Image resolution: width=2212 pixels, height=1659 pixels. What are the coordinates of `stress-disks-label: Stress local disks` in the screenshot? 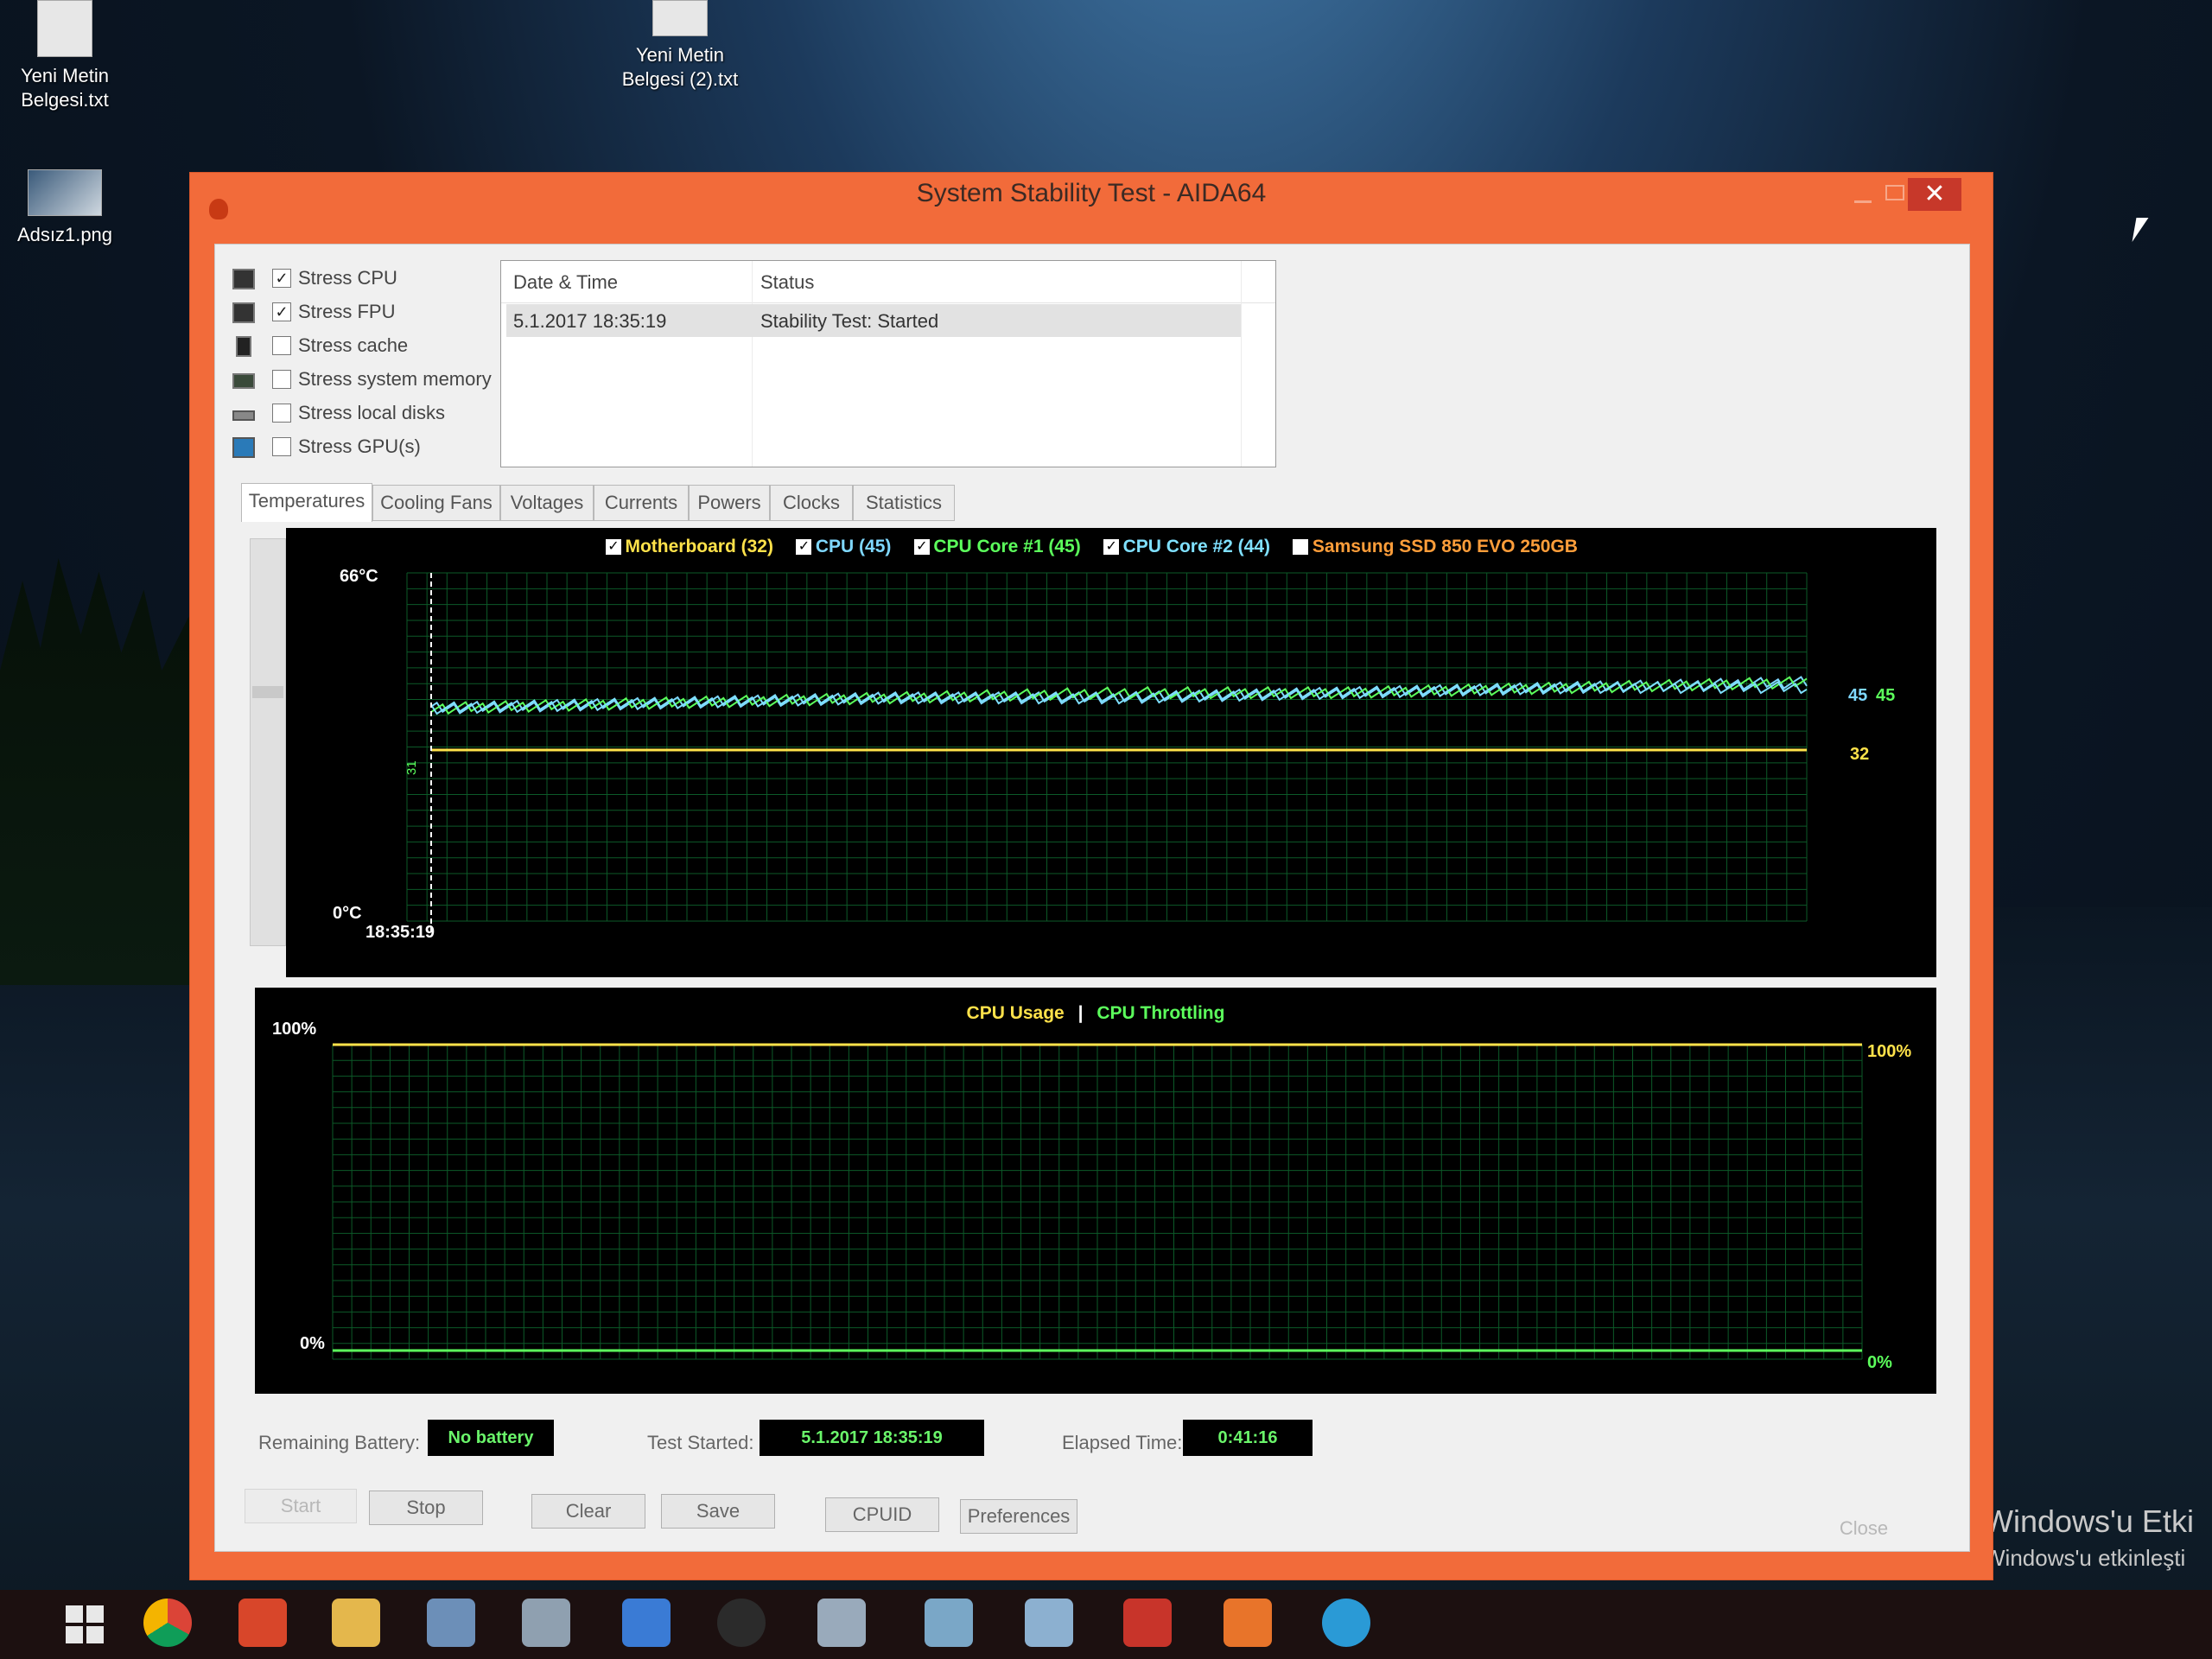 It's located at (371, 412).